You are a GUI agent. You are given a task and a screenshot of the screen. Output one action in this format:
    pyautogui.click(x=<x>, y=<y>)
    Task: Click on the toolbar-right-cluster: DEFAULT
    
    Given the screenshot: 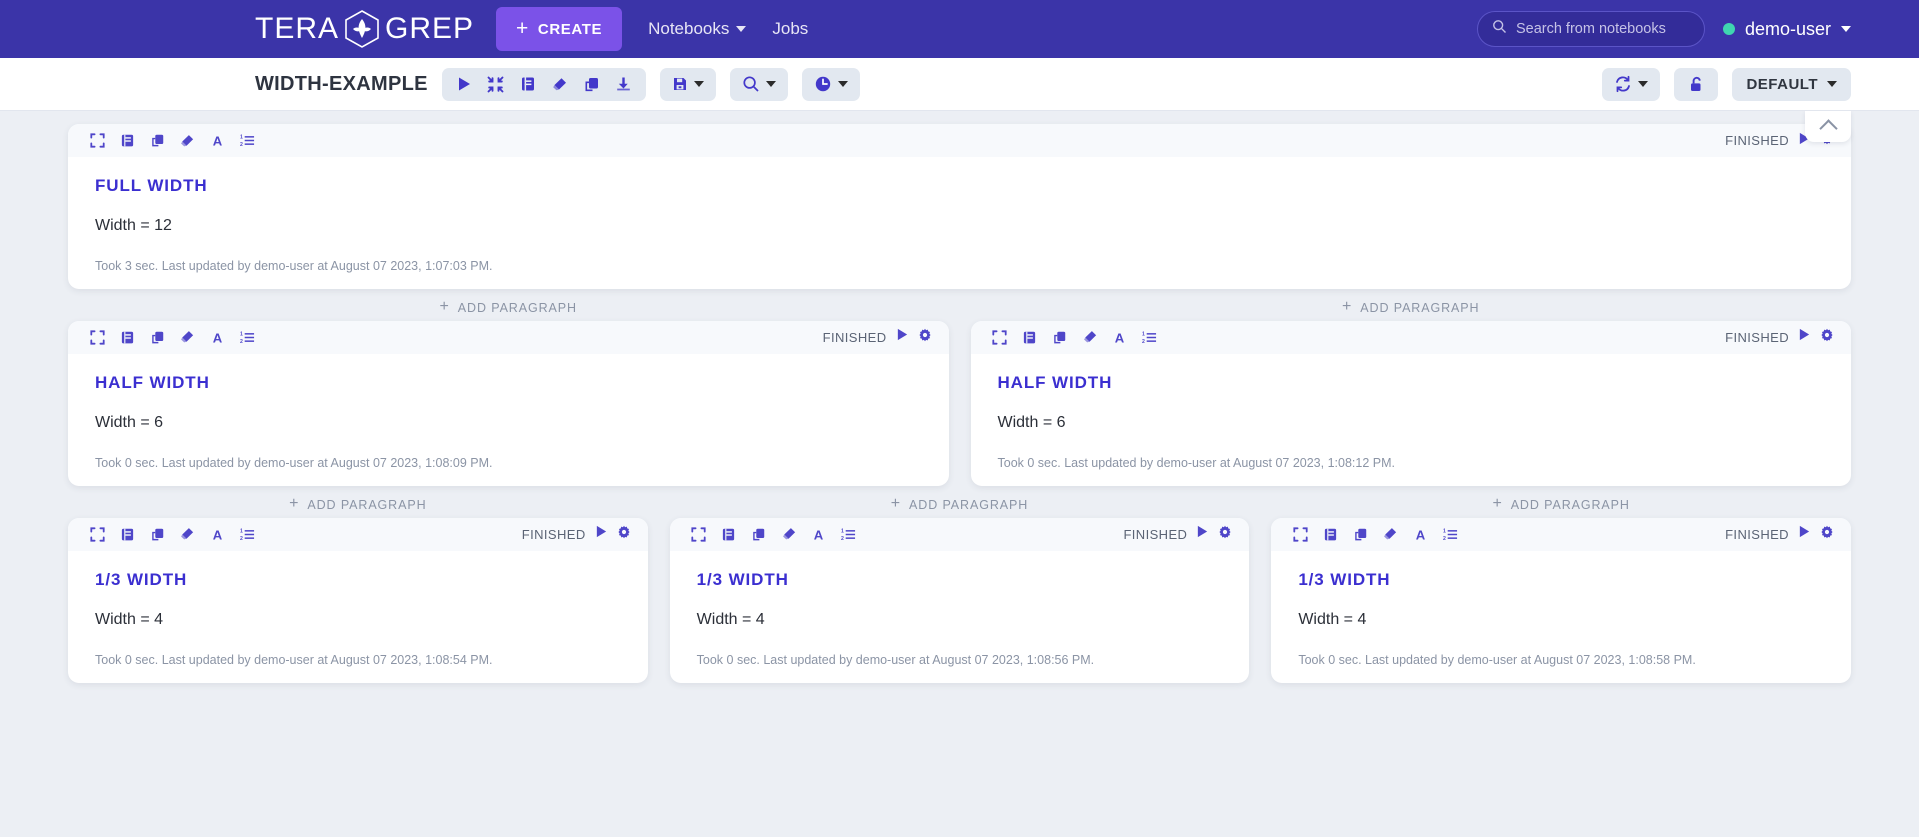 What is the action you would take?
    pyautogui.click(x=1726, y=84)
    